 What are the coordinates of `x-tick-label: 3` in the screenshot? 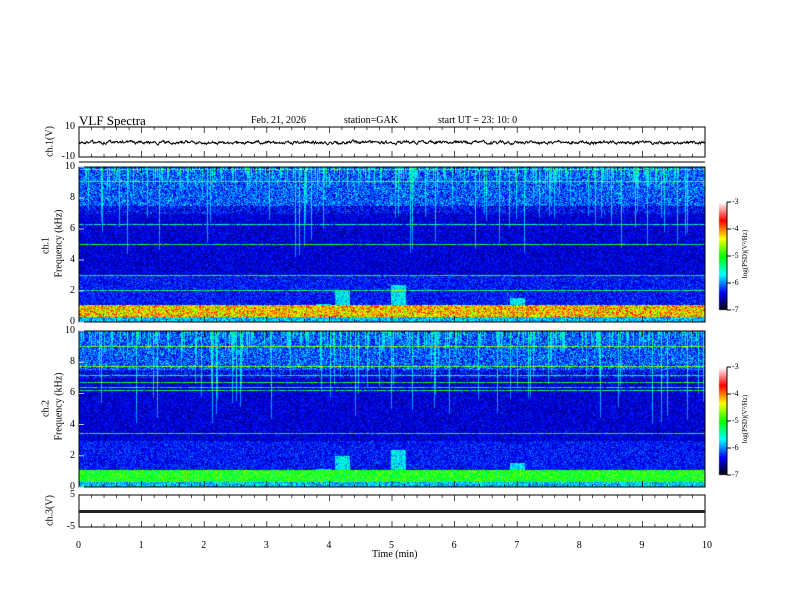 It's located at (266, 545).